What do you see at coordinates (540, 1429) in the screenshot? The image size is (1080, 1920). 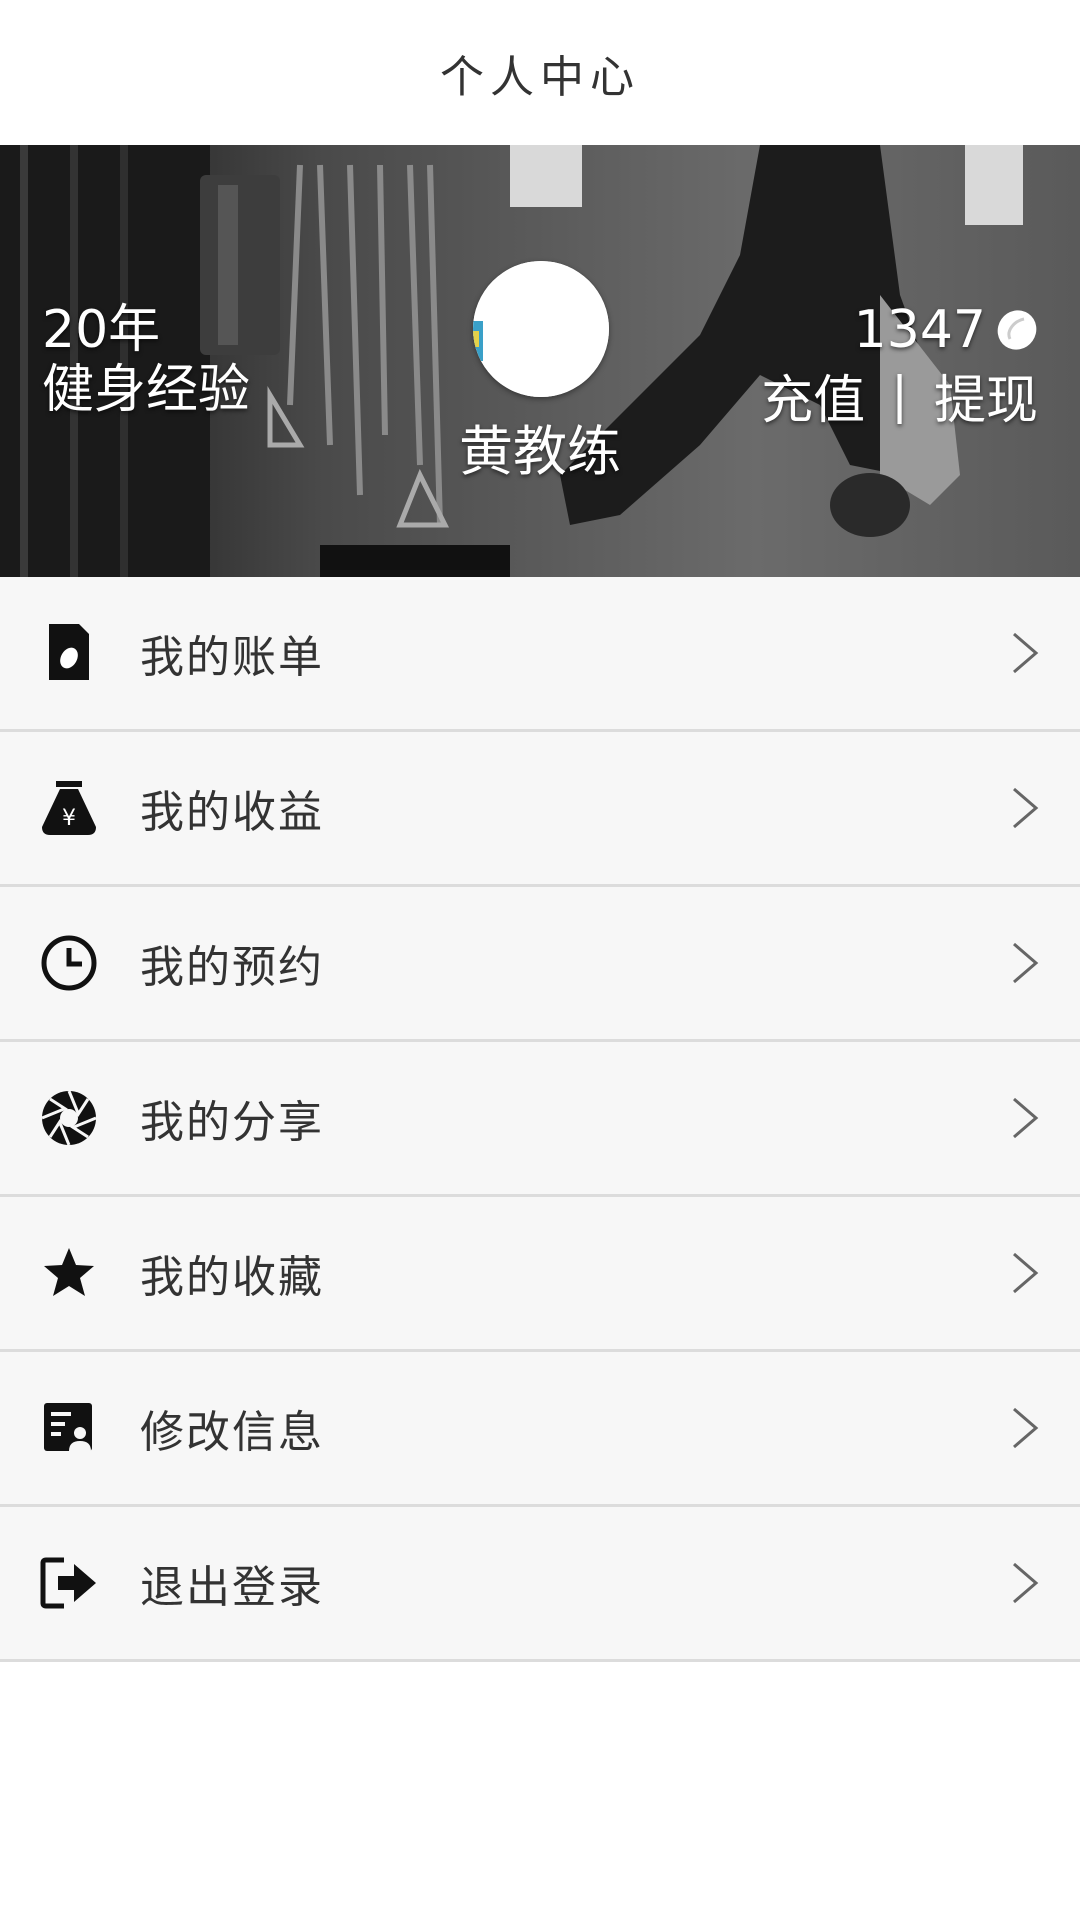 I see `menu-item-edit-info: 修改信息` at bounding box center [540, 1429].